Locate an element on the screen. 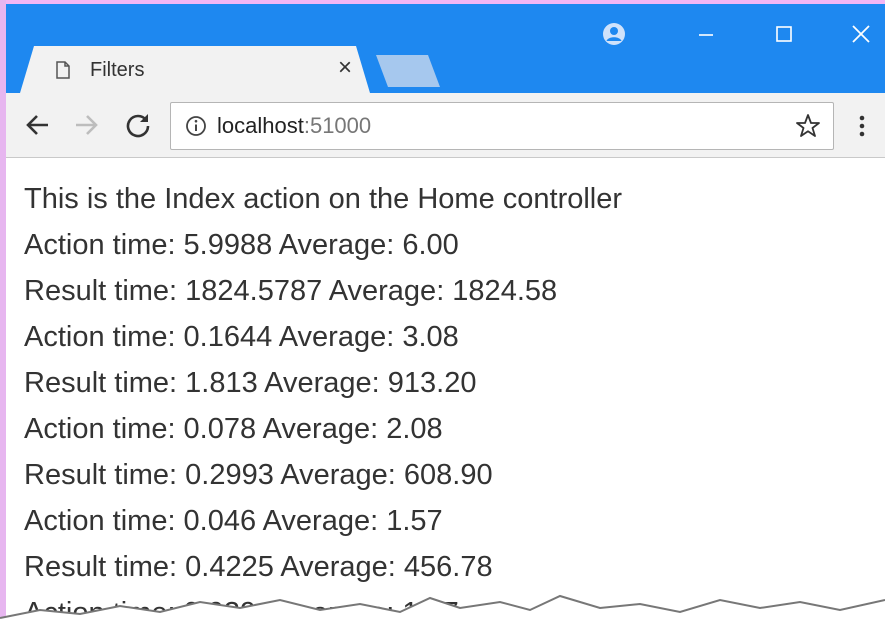 Image resolution: width=885 pixels, height=636 pixels. timing-line: Action time: 0.078 Average: 2.08 is located at coordinates (233, 429).